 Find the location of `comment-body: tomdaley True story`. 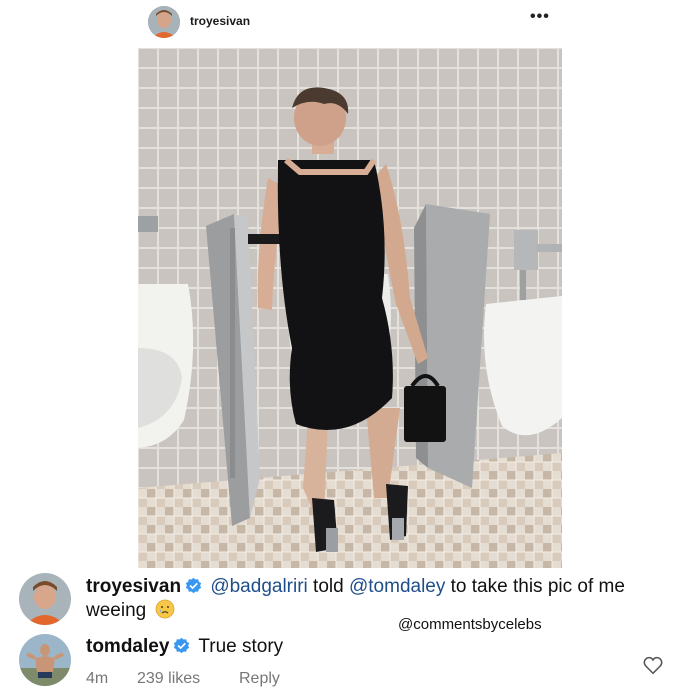

comment-body: tomdaley True story is located at coordinates (184, 647).